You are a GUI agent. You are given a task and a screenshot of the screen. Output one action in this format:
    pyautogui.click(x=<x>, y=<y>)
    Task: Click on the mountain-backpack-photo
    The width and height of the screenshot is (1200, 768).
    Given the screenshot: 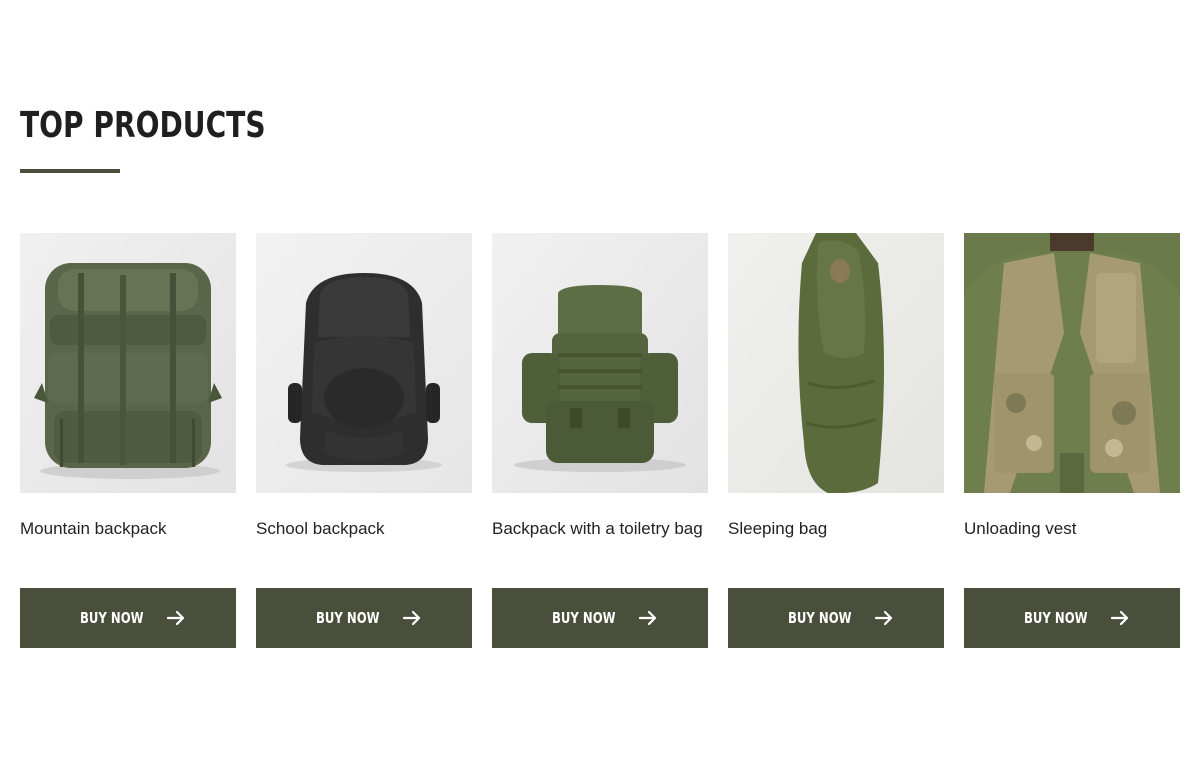 What is the action you would take?
    pyautogui.click(x=128, y=363)
    